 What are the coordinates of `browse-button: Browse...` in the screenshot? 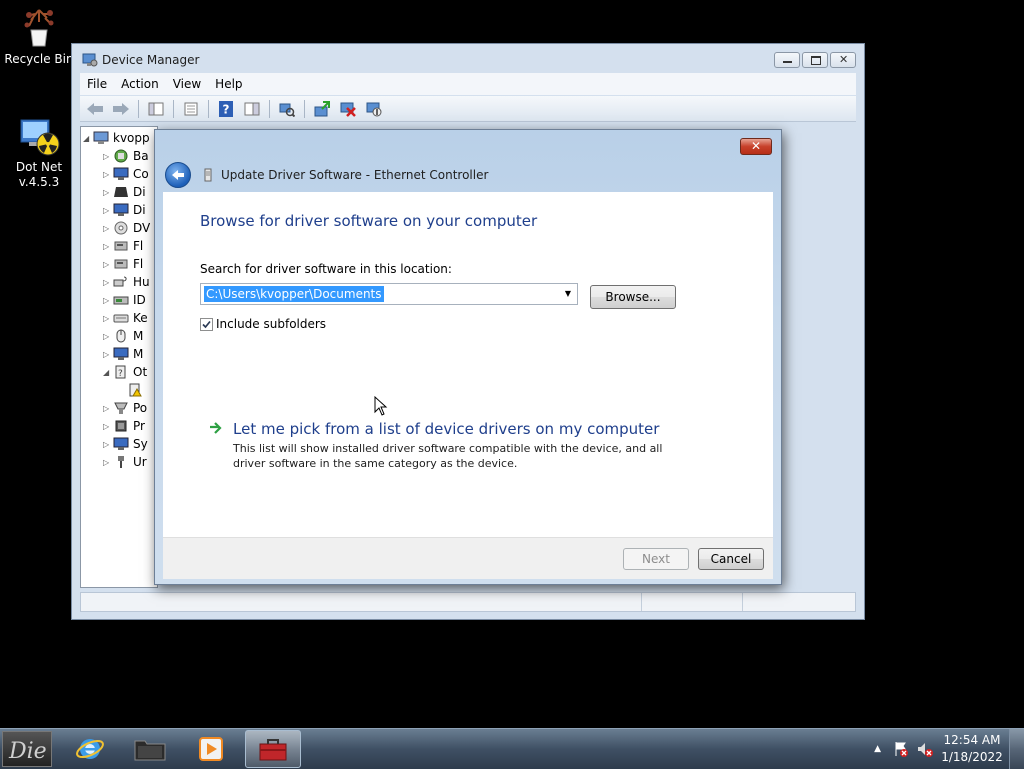 It's located at (633, 297).